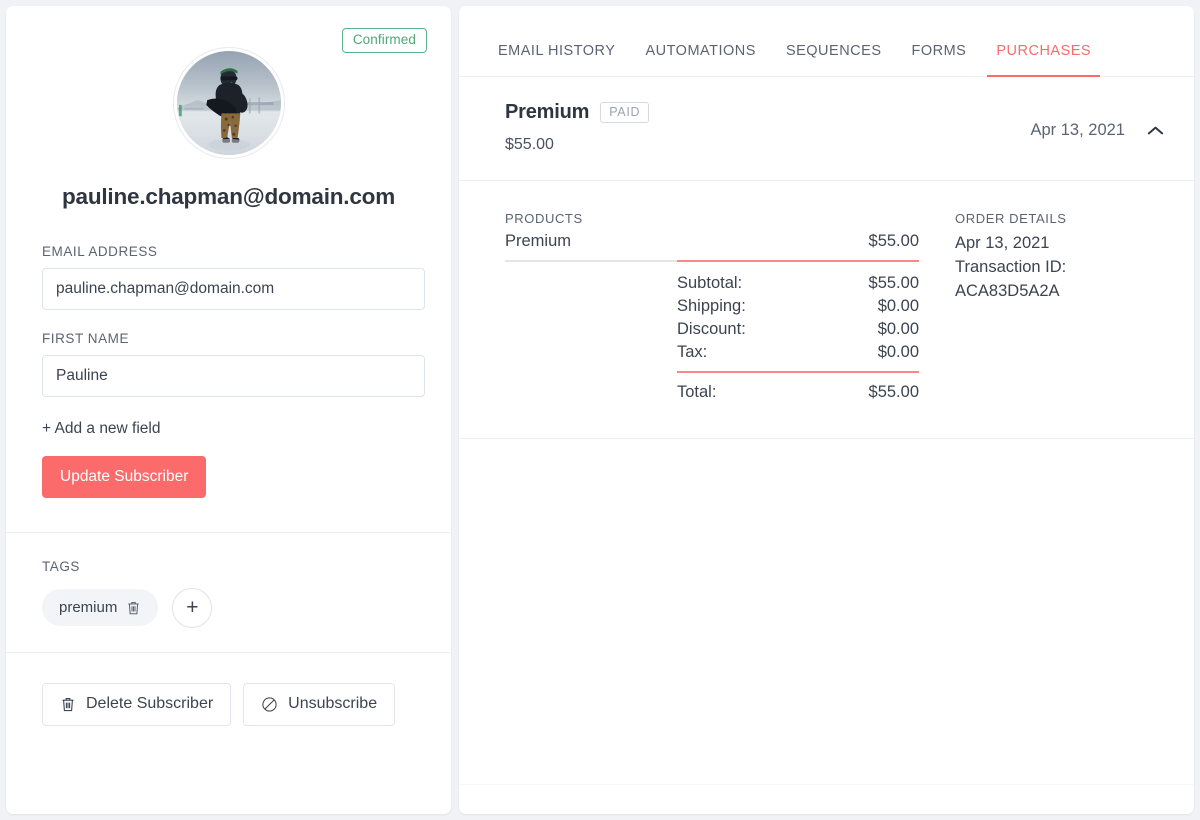 The height and width of the screenshot is (820, 1200). I want to click on tag-label: premium, so click(88, 607).